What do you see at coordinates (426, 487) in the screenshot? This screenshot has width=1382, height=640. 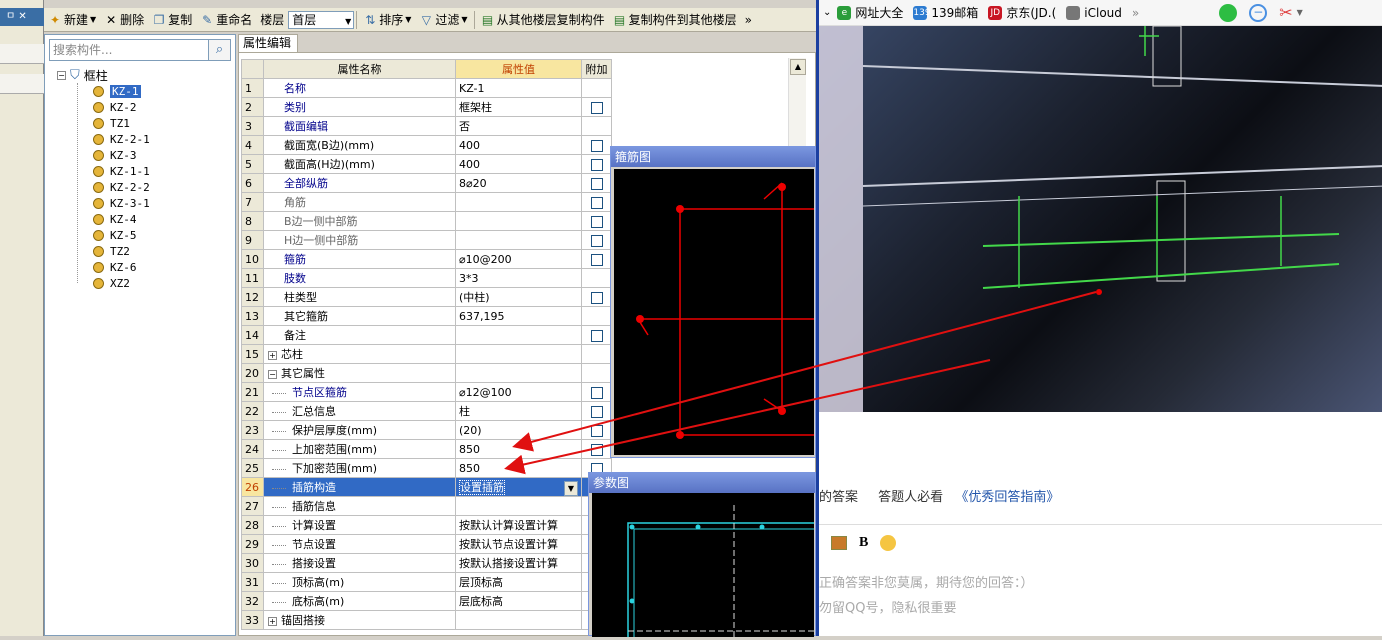 I see `property-row: 26 插筋构造 设置插筋 ▼` at bounding box center [426, 487].